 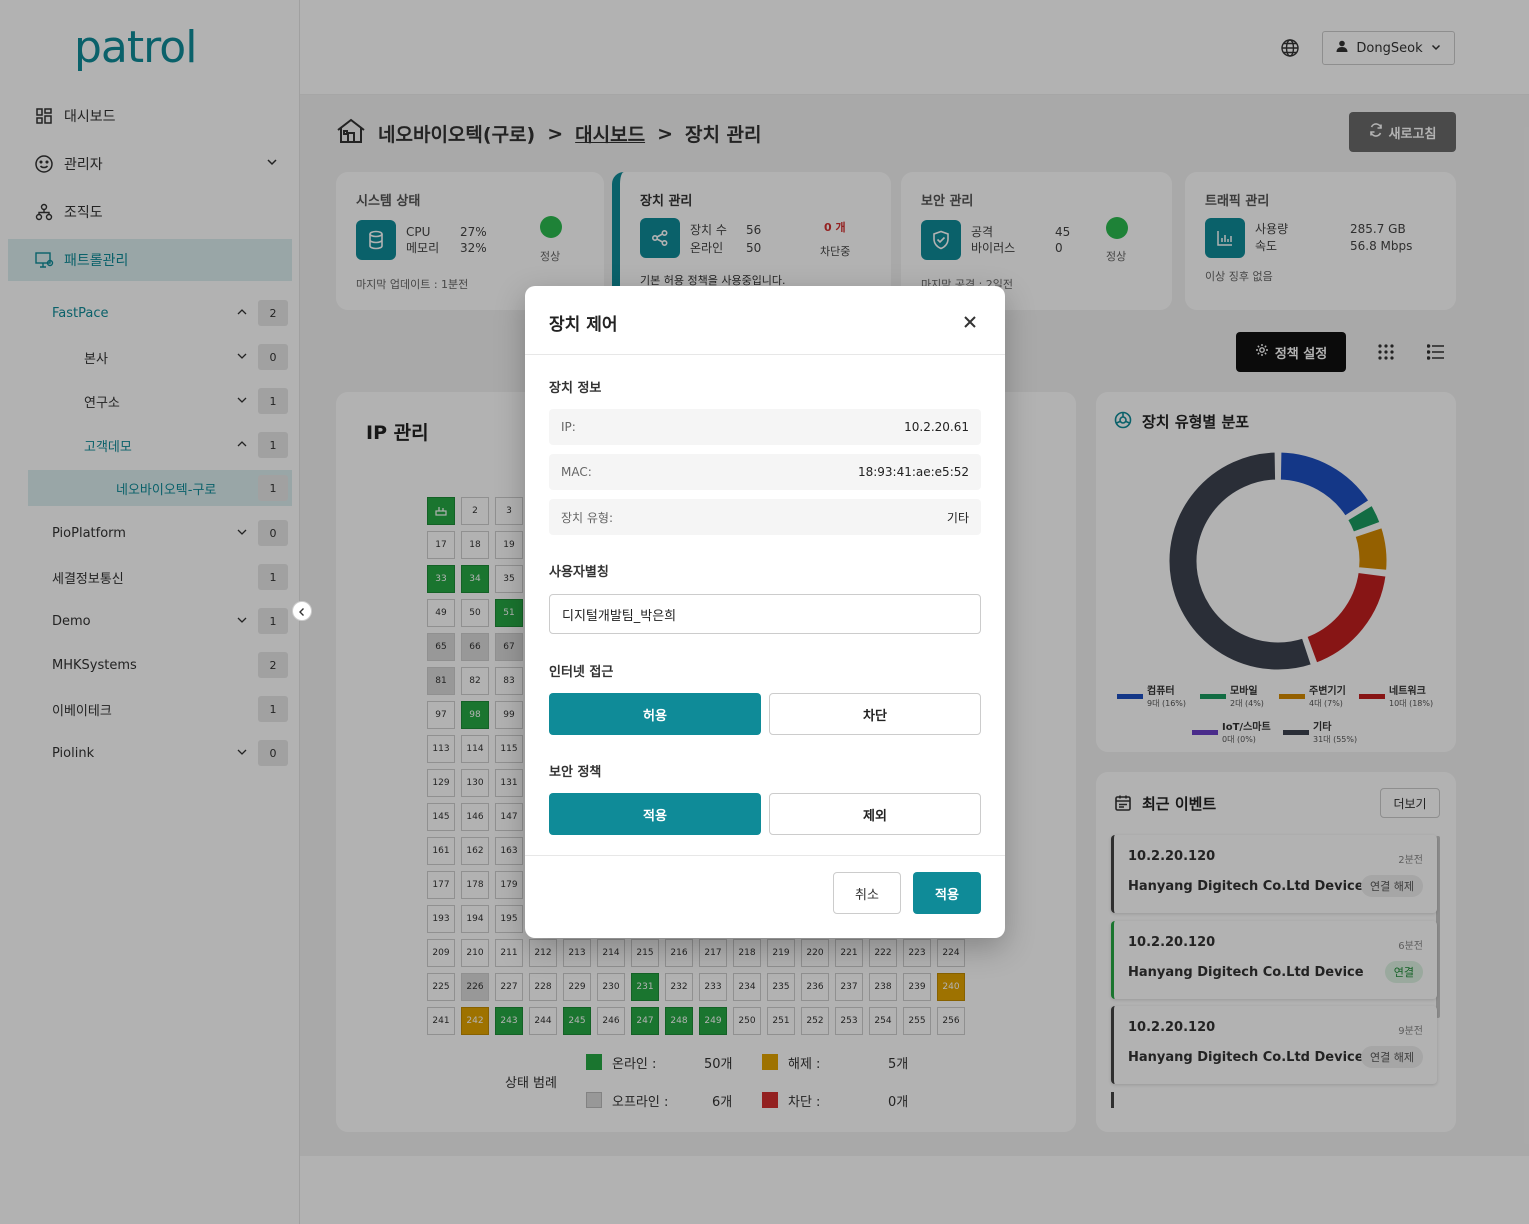 What do you see at coordinates (583, 325) in the screenshot?
I see `modal-title: 장치 제어` at bounding box center [583, 325].